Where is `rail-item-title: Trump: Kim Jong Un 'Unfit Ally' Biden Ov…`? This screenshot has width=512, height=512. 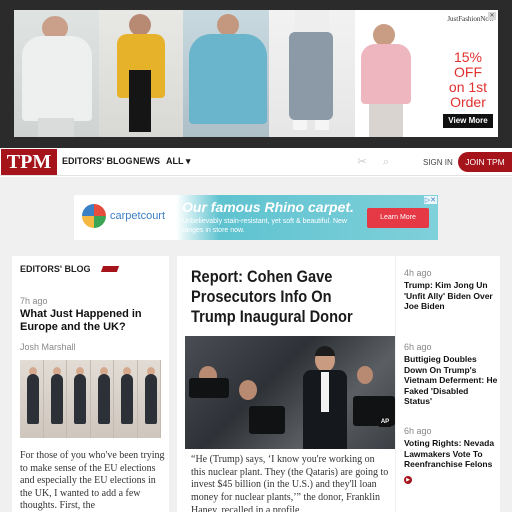
rail-item-title: Trump: Kim Jong Un 'Unfit Ally' Biden Ov… is located at coordinates (451, 296).